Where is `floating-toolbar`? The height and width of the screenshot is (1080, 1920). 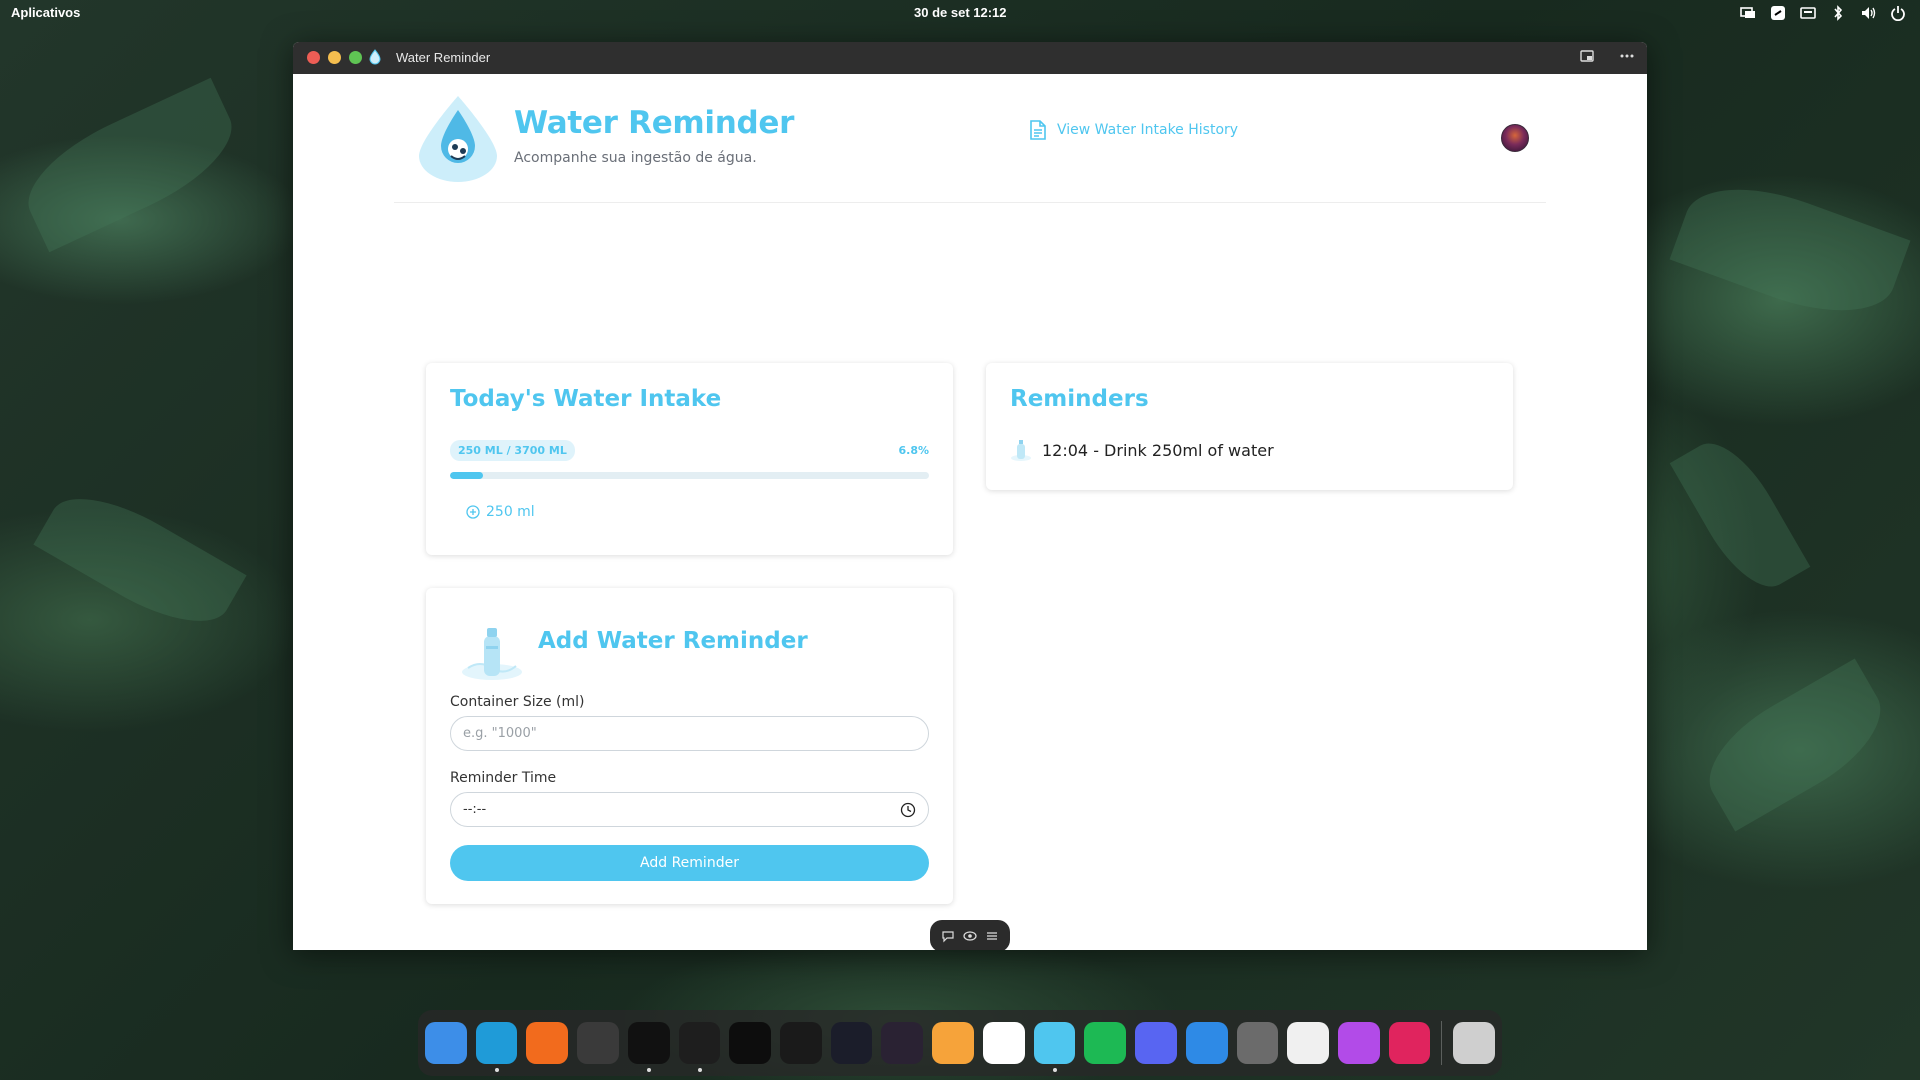 floating-toolbar is located at coordinates (970, 935).